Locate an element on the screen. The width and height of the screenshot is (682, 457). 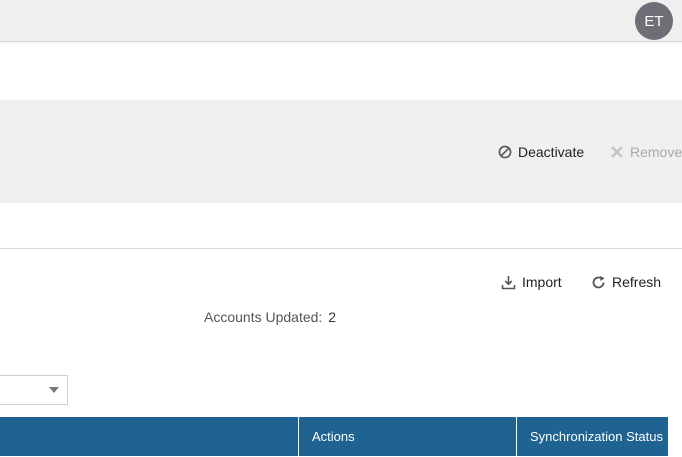
user-initials: ET is located at coordinates (654, 21).